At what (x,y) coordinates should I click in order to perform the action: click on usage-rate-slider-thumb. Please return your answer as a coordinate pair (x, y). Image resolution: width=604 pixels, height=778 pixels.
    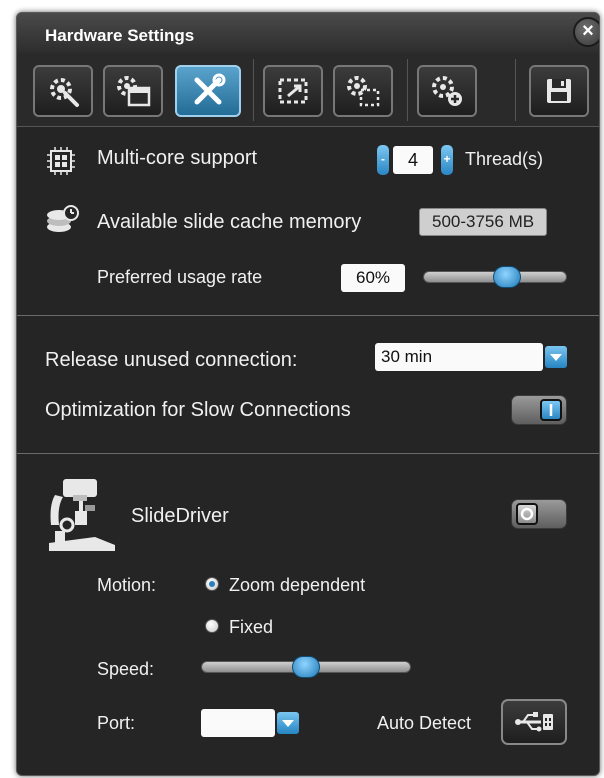
    Looking at the image, I should click on (506, 277).